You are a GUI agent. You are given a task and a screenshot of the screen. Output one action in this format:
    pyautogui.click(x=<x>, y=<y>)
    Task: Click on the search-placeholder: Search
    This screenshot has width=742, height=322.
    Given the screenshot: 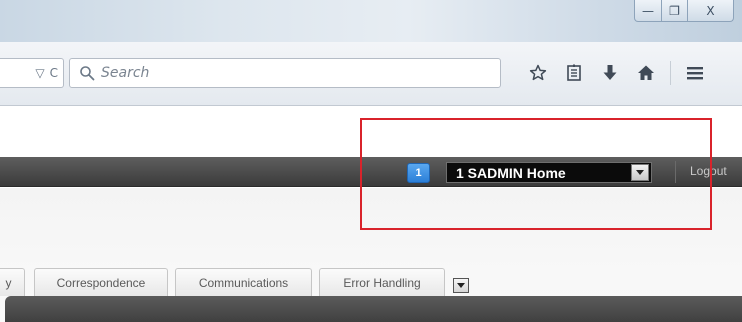 What is the action you would take?
    pyautogui.click(x=125, y=73)
    